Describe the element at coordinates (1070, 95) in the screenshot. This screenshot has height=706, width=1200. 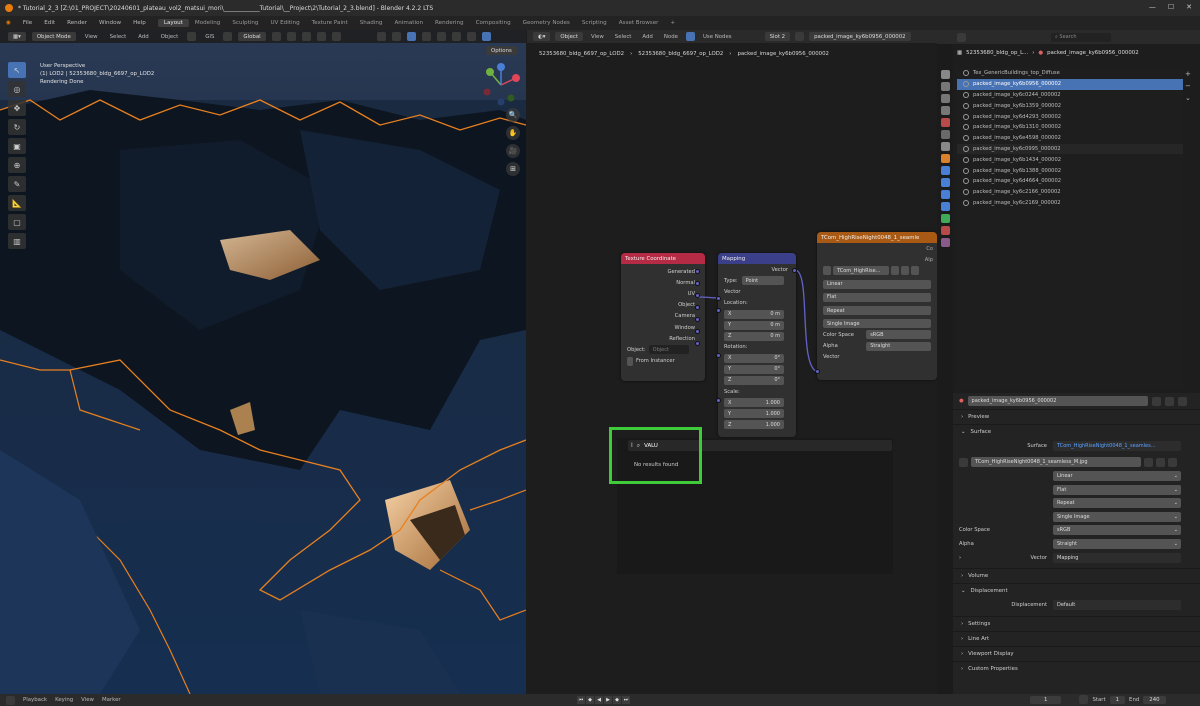
I see `list-item: packed_image_ky6c0244_000002` at that location.